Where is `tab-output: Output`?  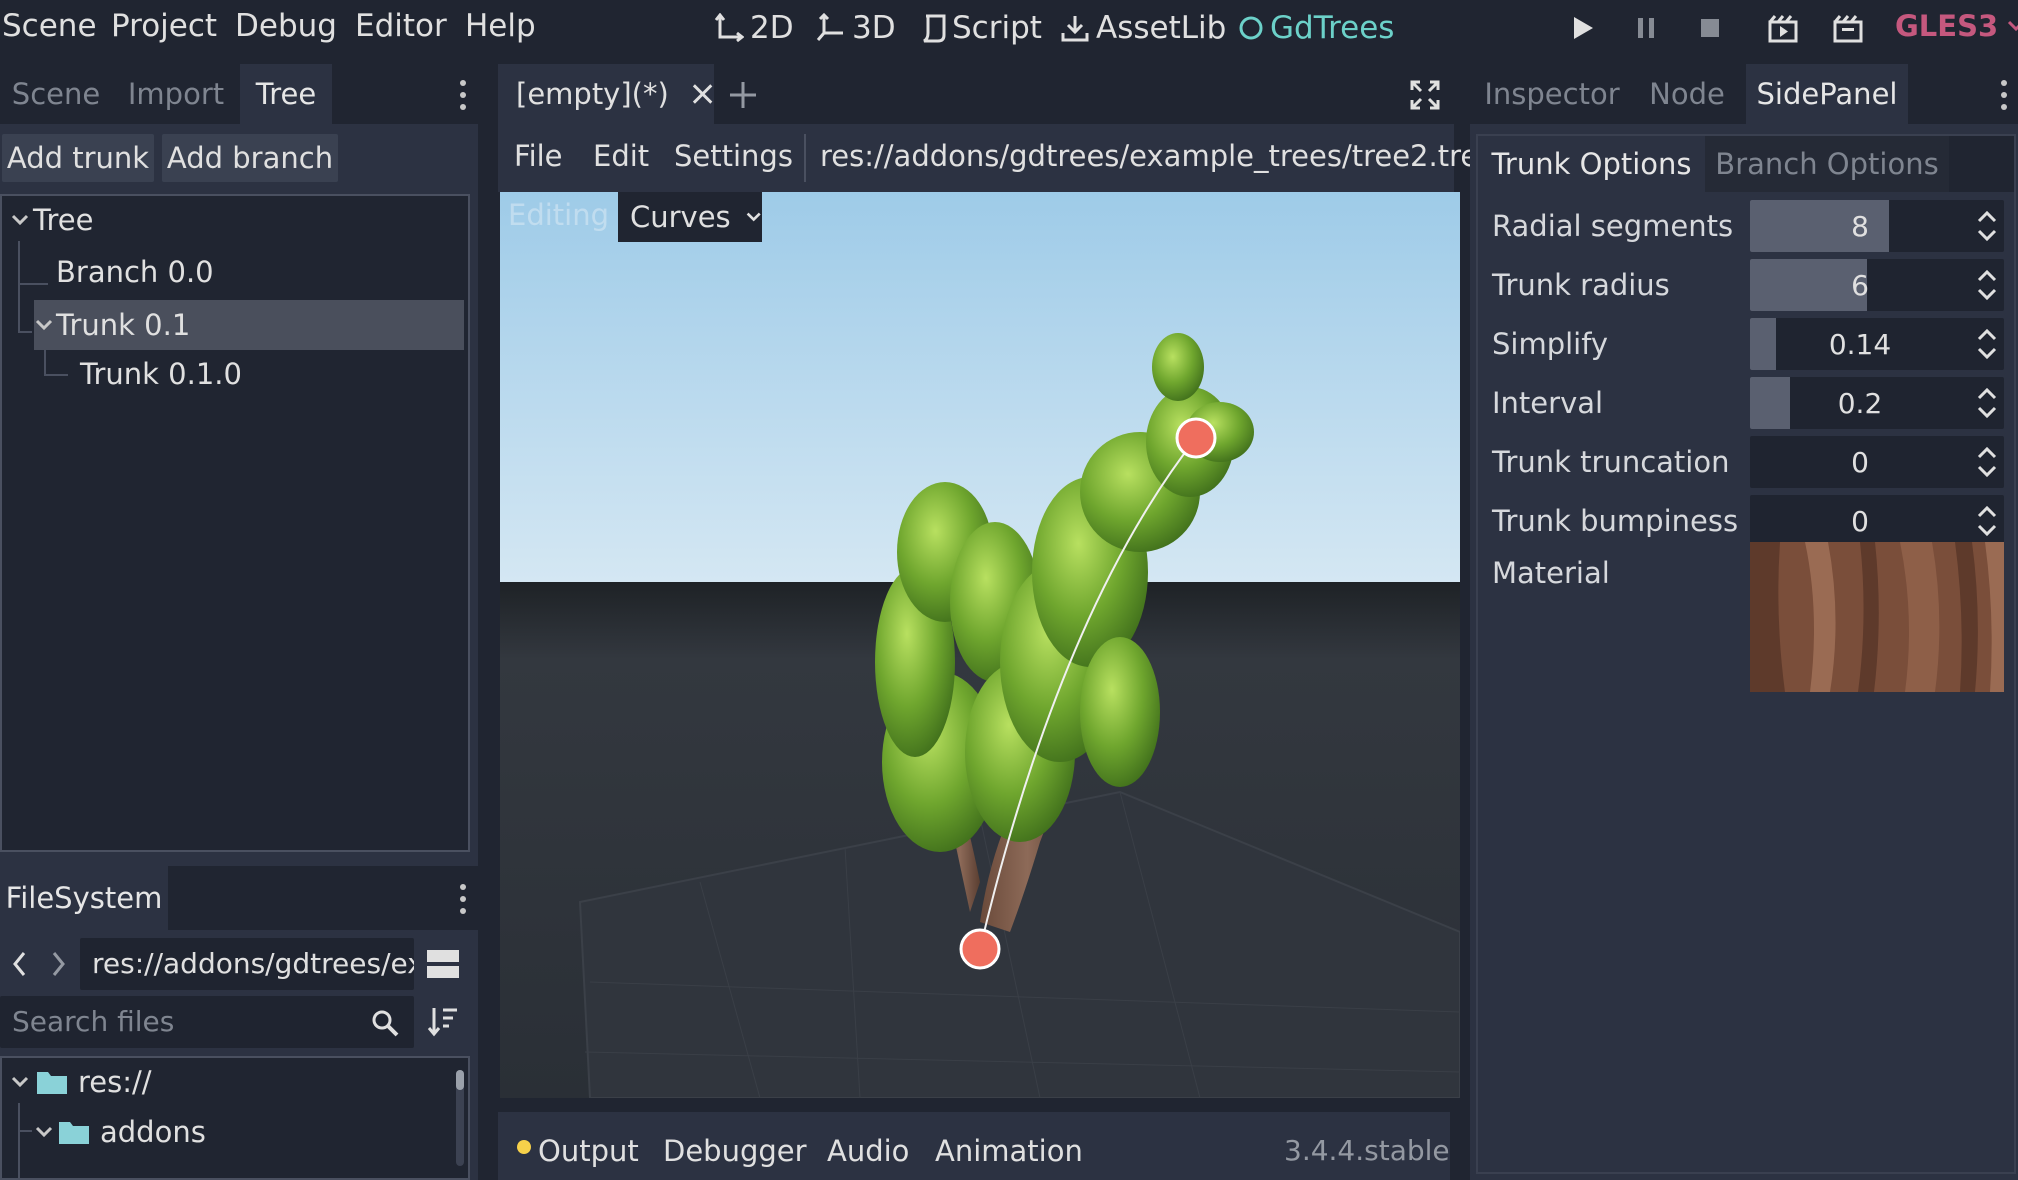 tab-output: Output is located at coordinates (588, 1151).